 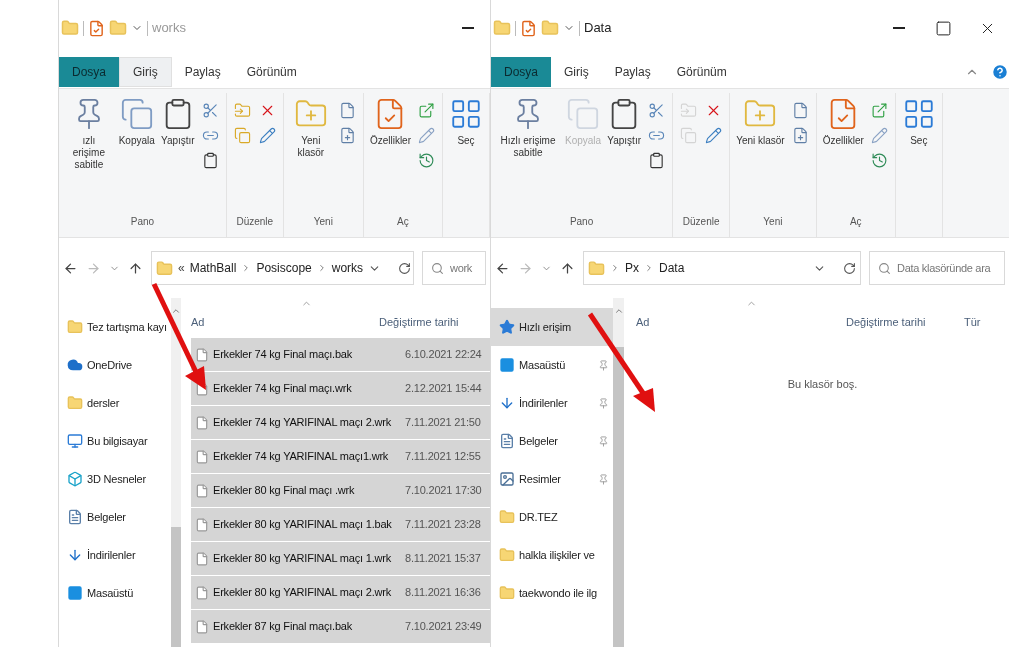 I want to click on nav-item: OneDrive, so click(x=115, y=365).